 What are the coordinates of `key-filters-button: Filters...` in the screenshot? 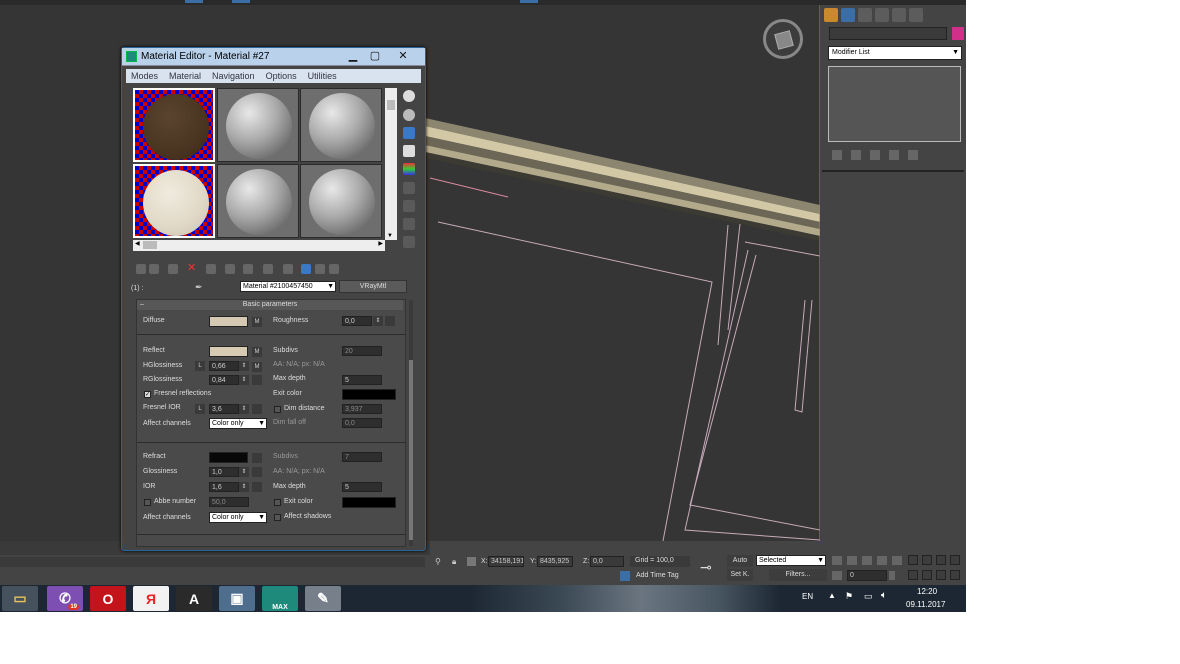 It's located at (798, 575).